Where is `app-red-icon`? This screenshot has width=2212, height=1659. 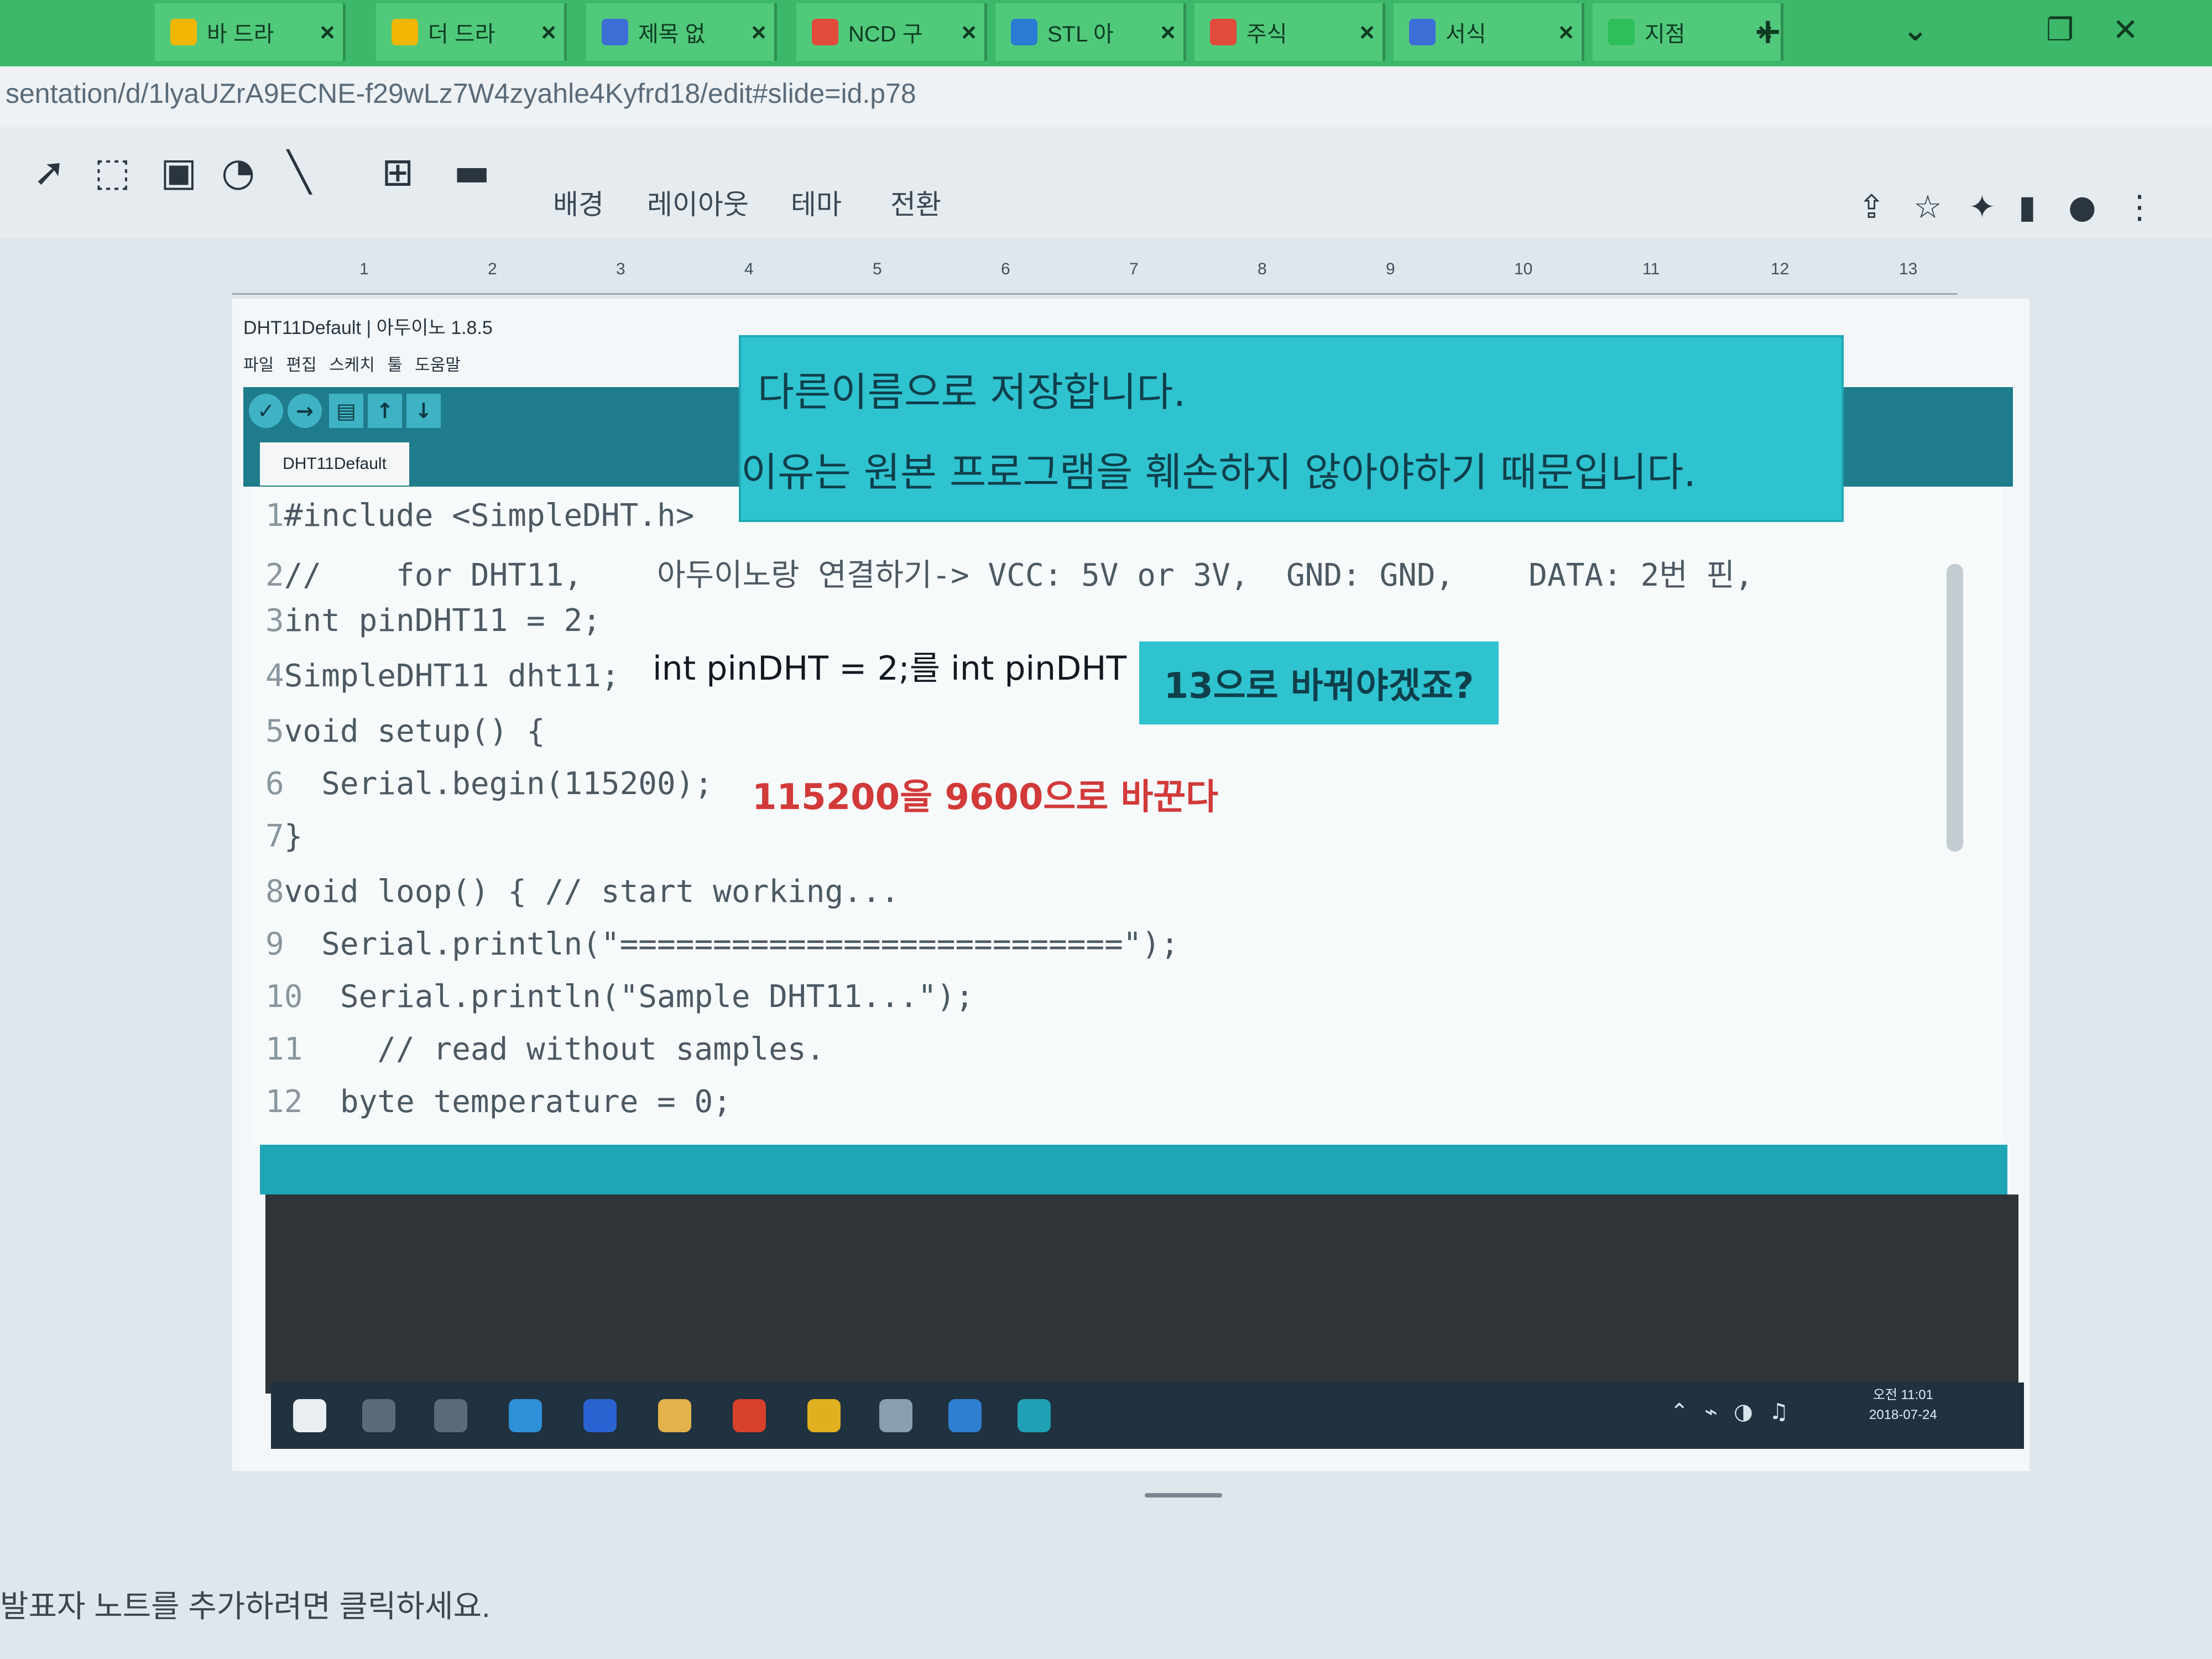 app-red-icon is located at coordinates (750, 1416).